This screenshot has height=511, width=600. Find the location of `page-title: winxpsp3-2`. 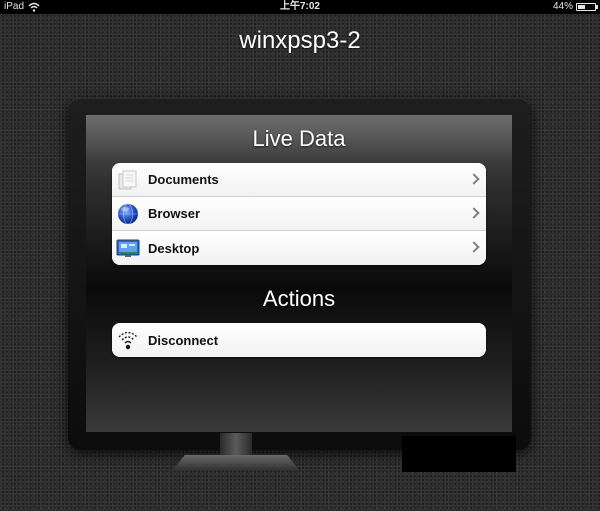

page-title: winxpsp3-2 is located at coordinates (300, 40).